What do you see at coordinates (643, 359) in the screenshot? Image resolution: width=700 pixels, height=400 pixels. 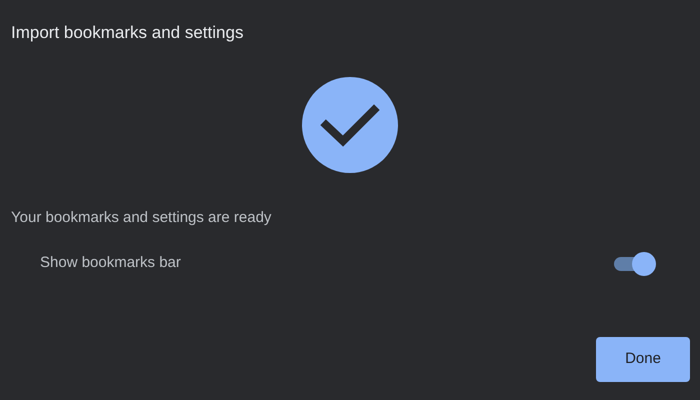 I see `done-button: Done` at bounding box center [643, 359].